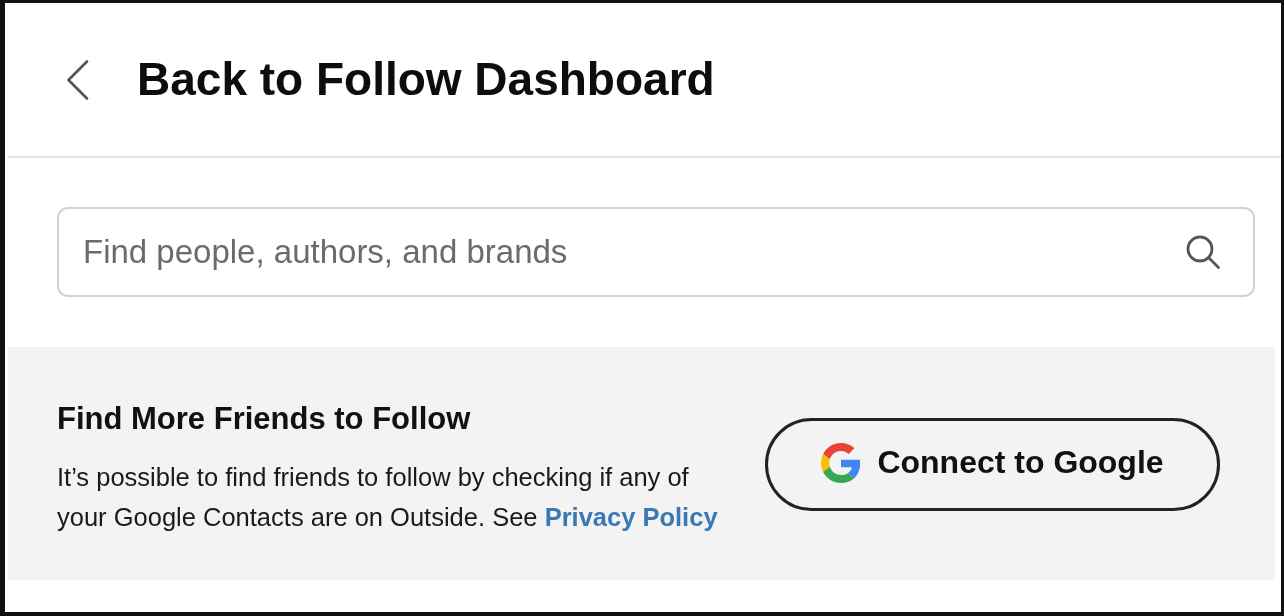  What do you see at coordinates (631, 516) in the screenshot?
I see `privacy-policy-link: Privacy Policy` at bounding box center [631, 516].